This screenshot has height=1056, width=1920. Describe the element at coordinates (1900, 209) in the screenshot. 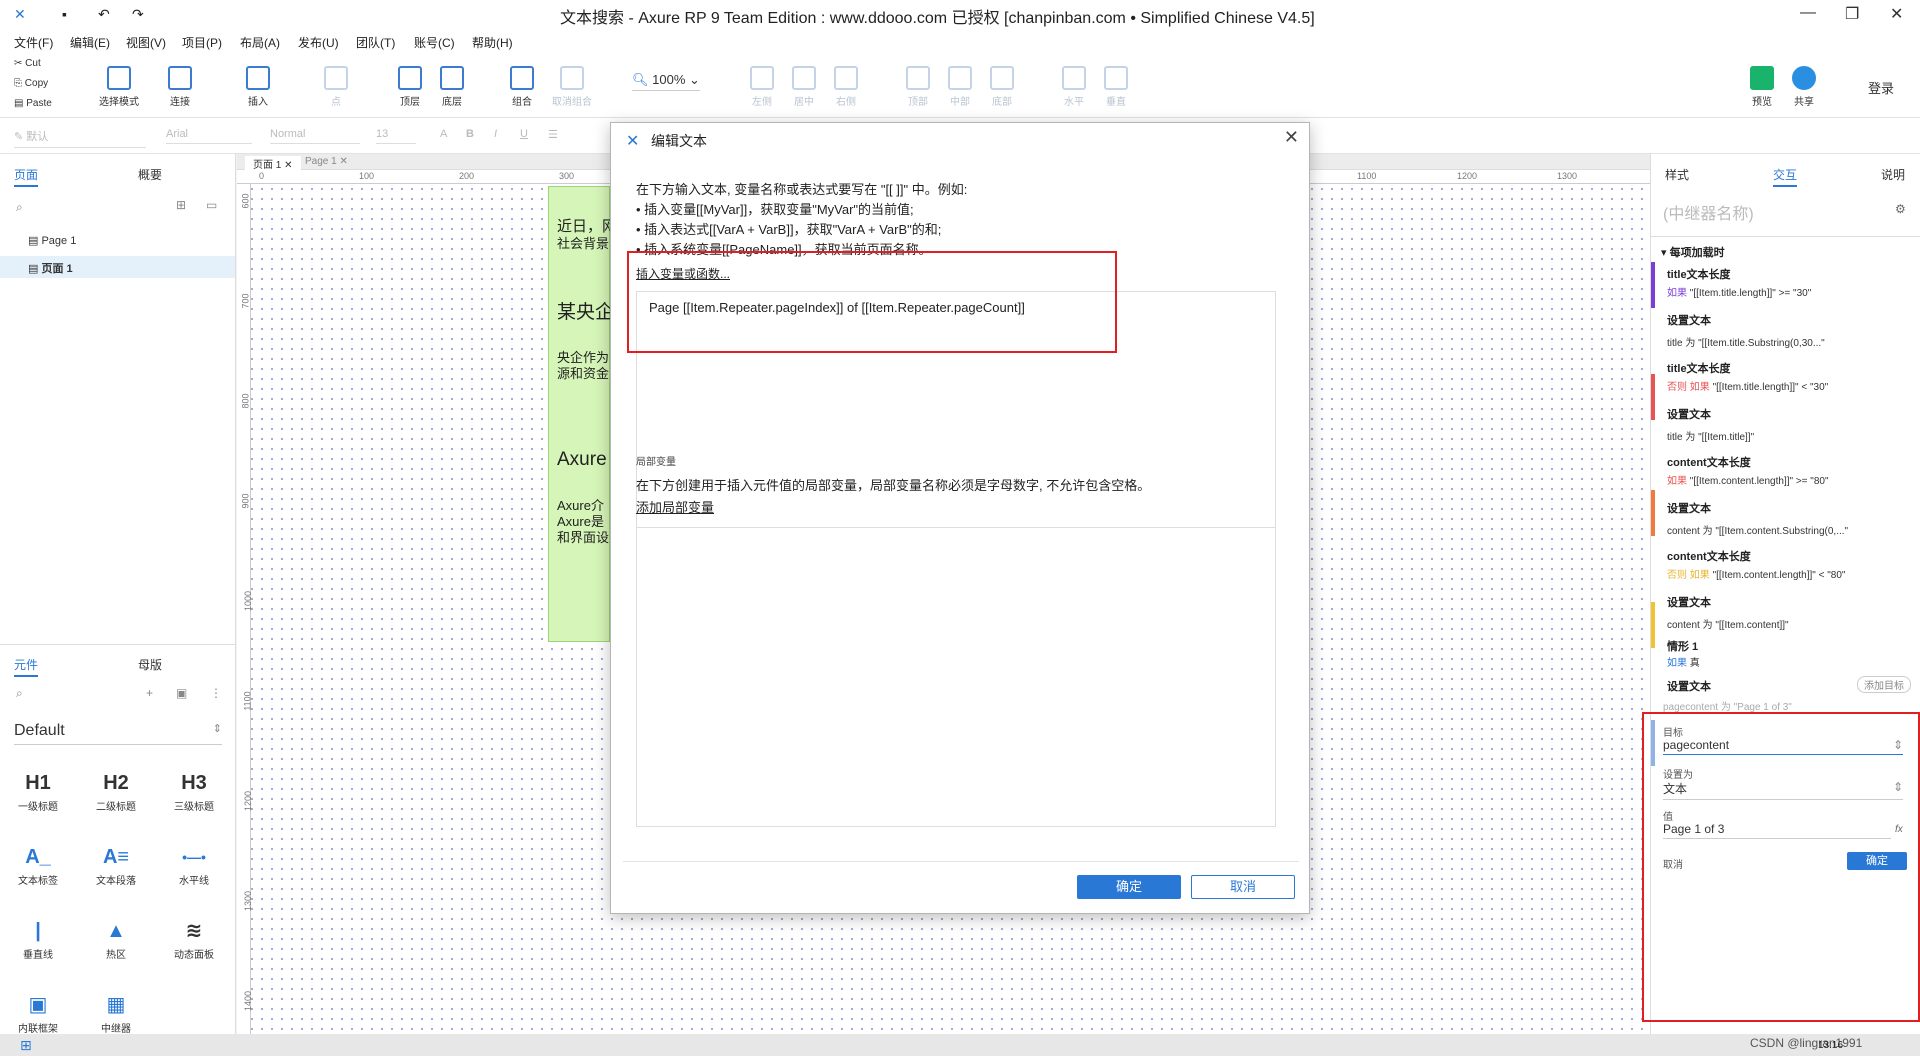

I see `interaction-settings-icon: ⚙` at that location.